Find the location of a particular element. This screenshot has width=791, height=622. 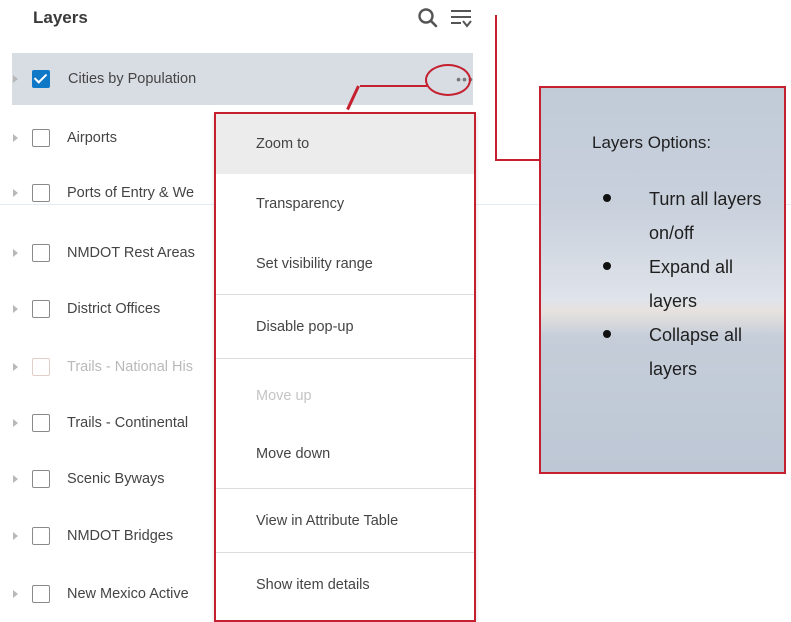

menu-item-set-visibility-range: Set visibility range is located at coordinates (345, 264).